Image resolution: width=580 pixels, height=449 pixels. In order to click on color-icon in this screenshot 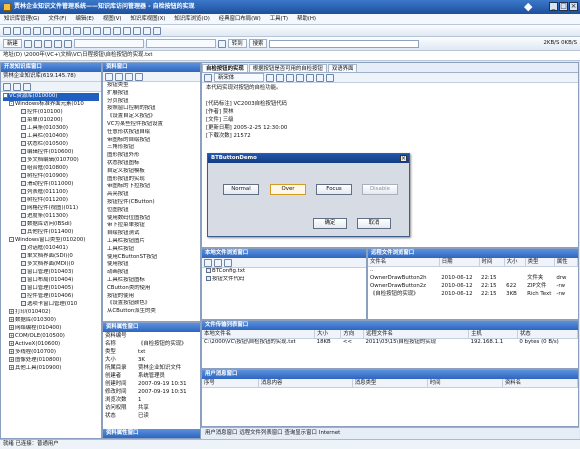, I will do `click(330, 77)`.